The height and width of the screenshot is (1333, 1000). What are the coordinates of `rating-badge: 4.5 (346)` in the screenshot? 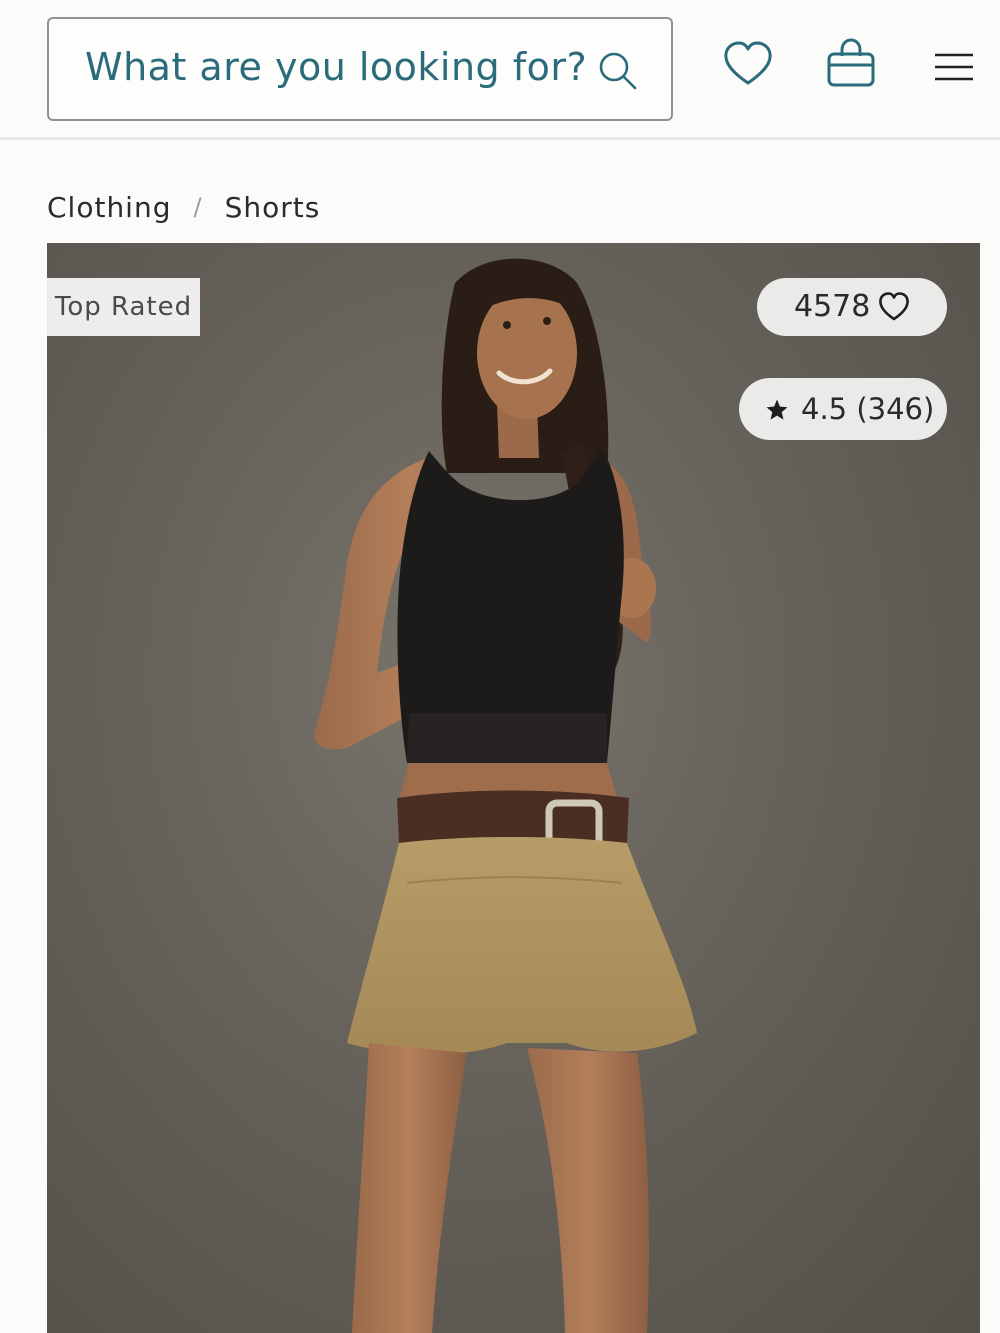 It's located at (843, 409).